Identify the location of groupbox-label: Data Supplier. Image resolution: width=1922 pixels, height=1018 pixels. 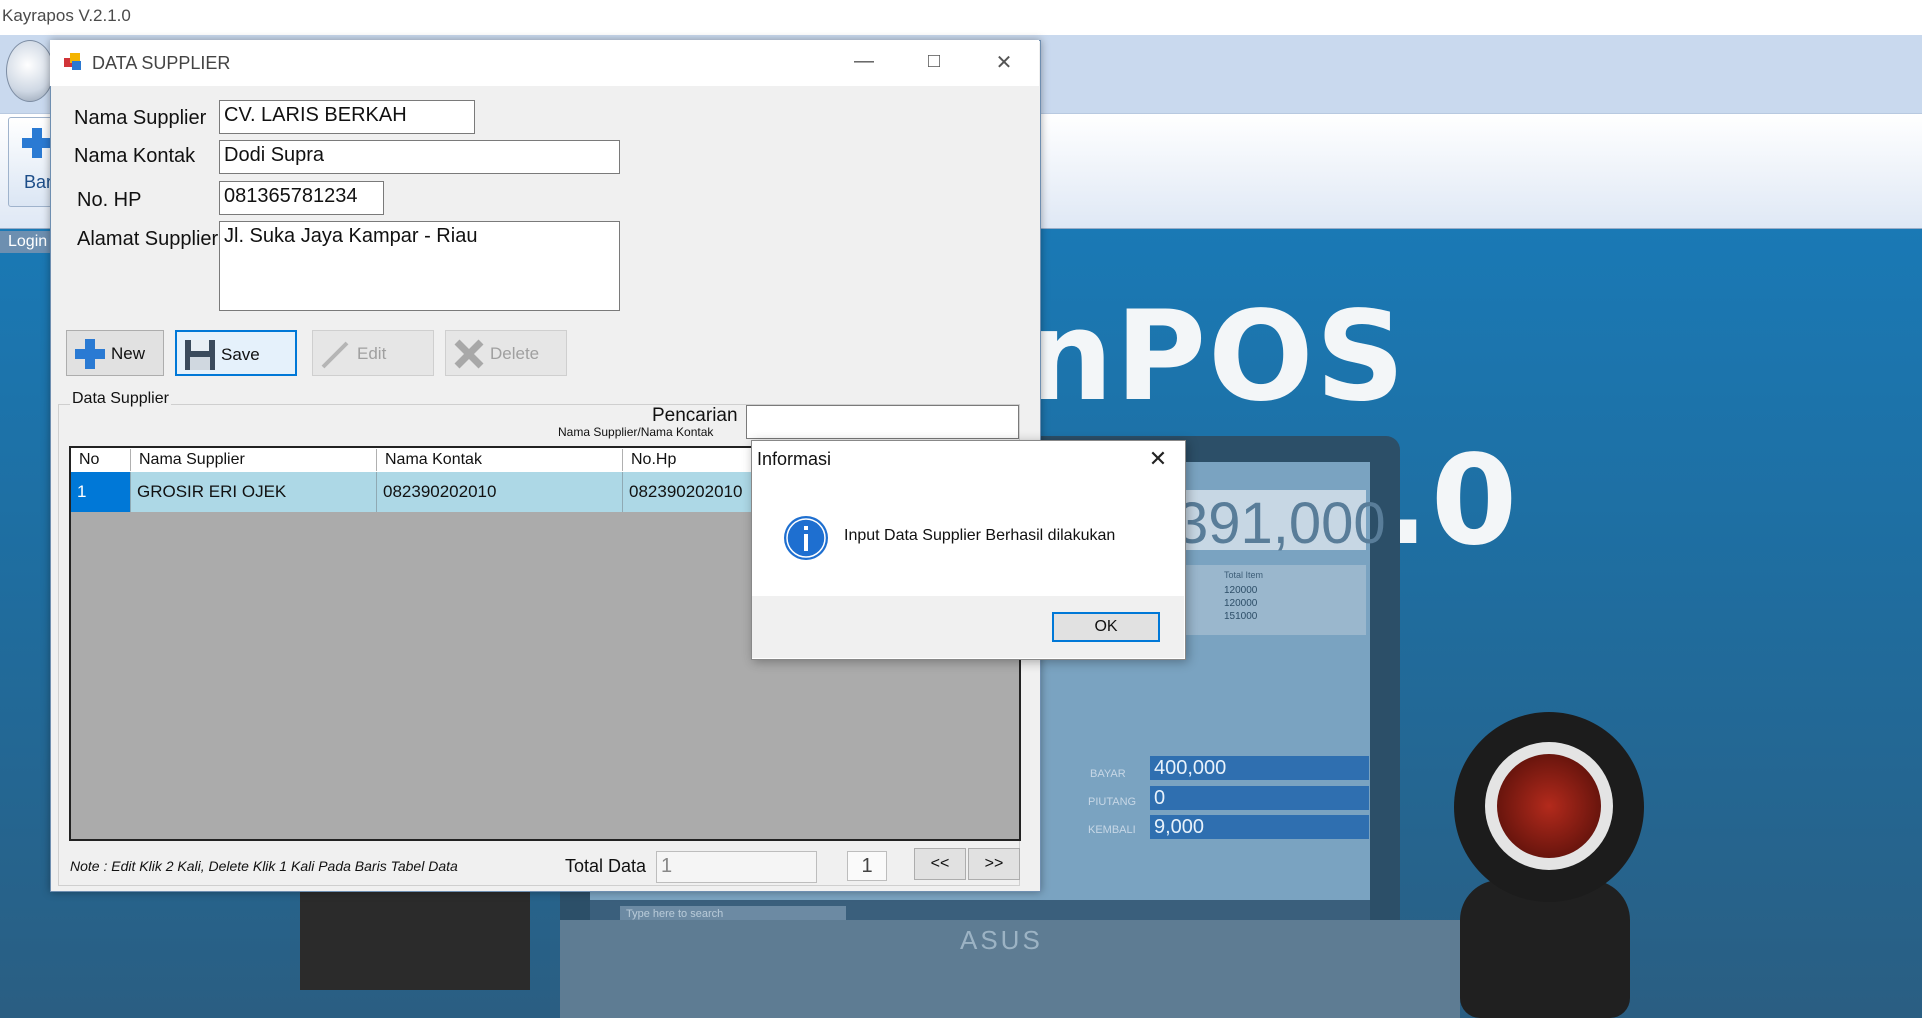
(120, 399).